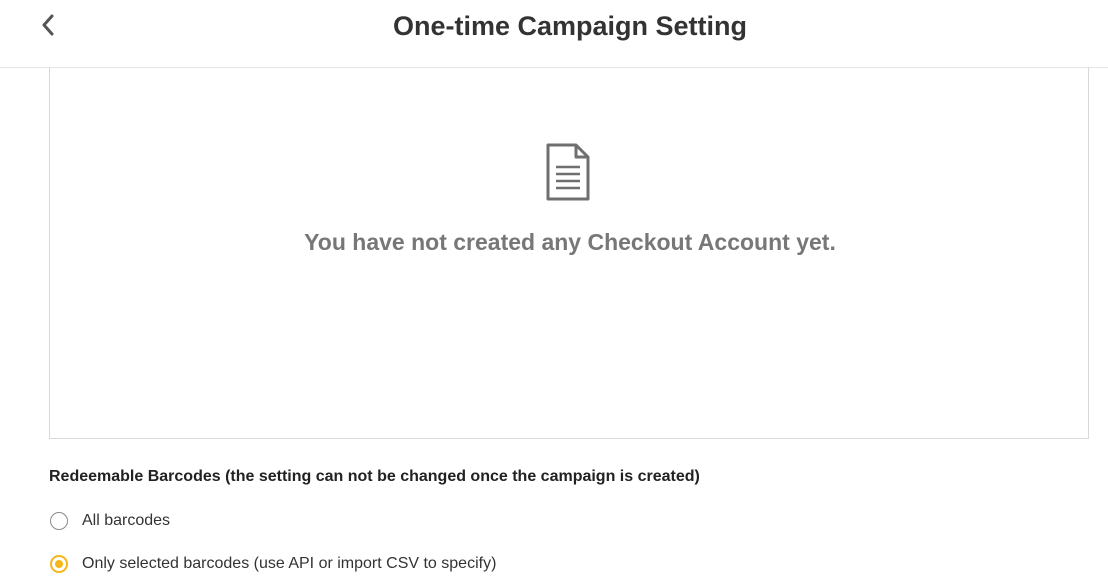 This screenshot has width=1108, height=576. What do you see at coordinates (126, 520) in the screenshot?
I see `radio-option-label: All barcodes` at bounding box center [126, 520].